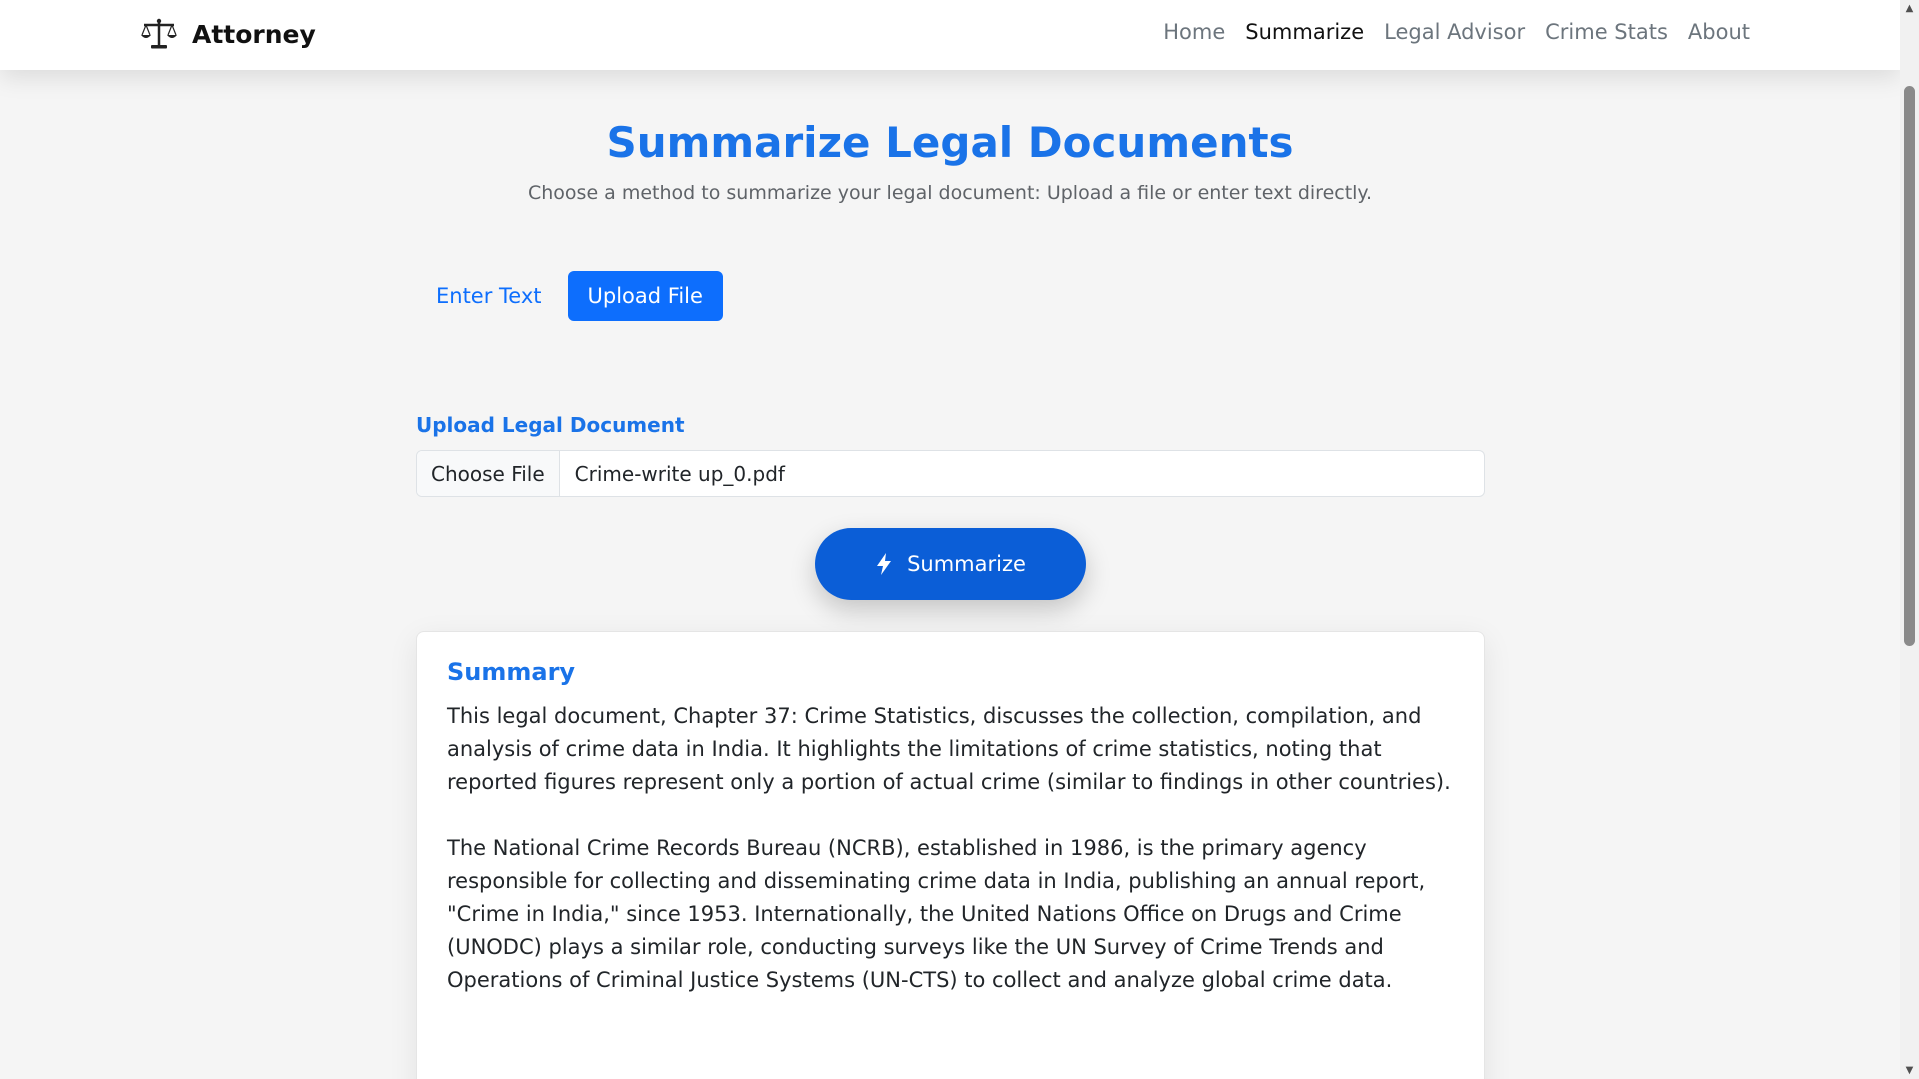 The height and width of the screenshot is (1079, 1919). What do you see at coordinates (1304, 32) in the screenshot?
I see `nav-summarize: Summarize` at bounding box center [1304, 32].